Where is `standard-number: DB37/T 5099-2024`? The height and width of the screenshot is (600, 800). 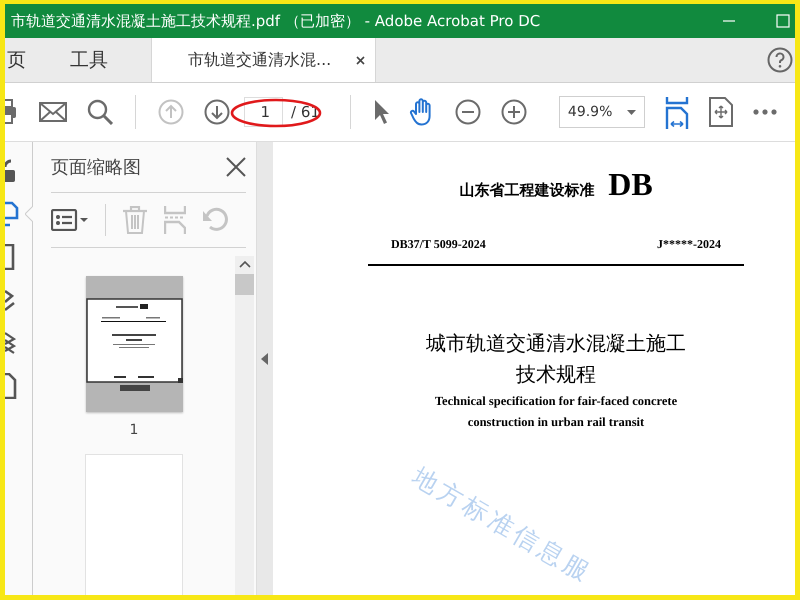
standard-number: DB37/T 5099-2024 is located at coordinates (438, 244).